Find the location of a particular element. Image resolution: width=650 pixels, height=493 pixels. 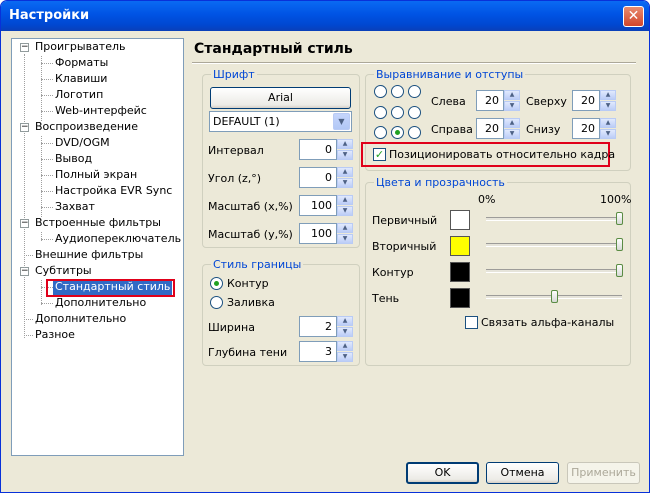

top-margin-input: 20 is located at coordinates (586, 100).